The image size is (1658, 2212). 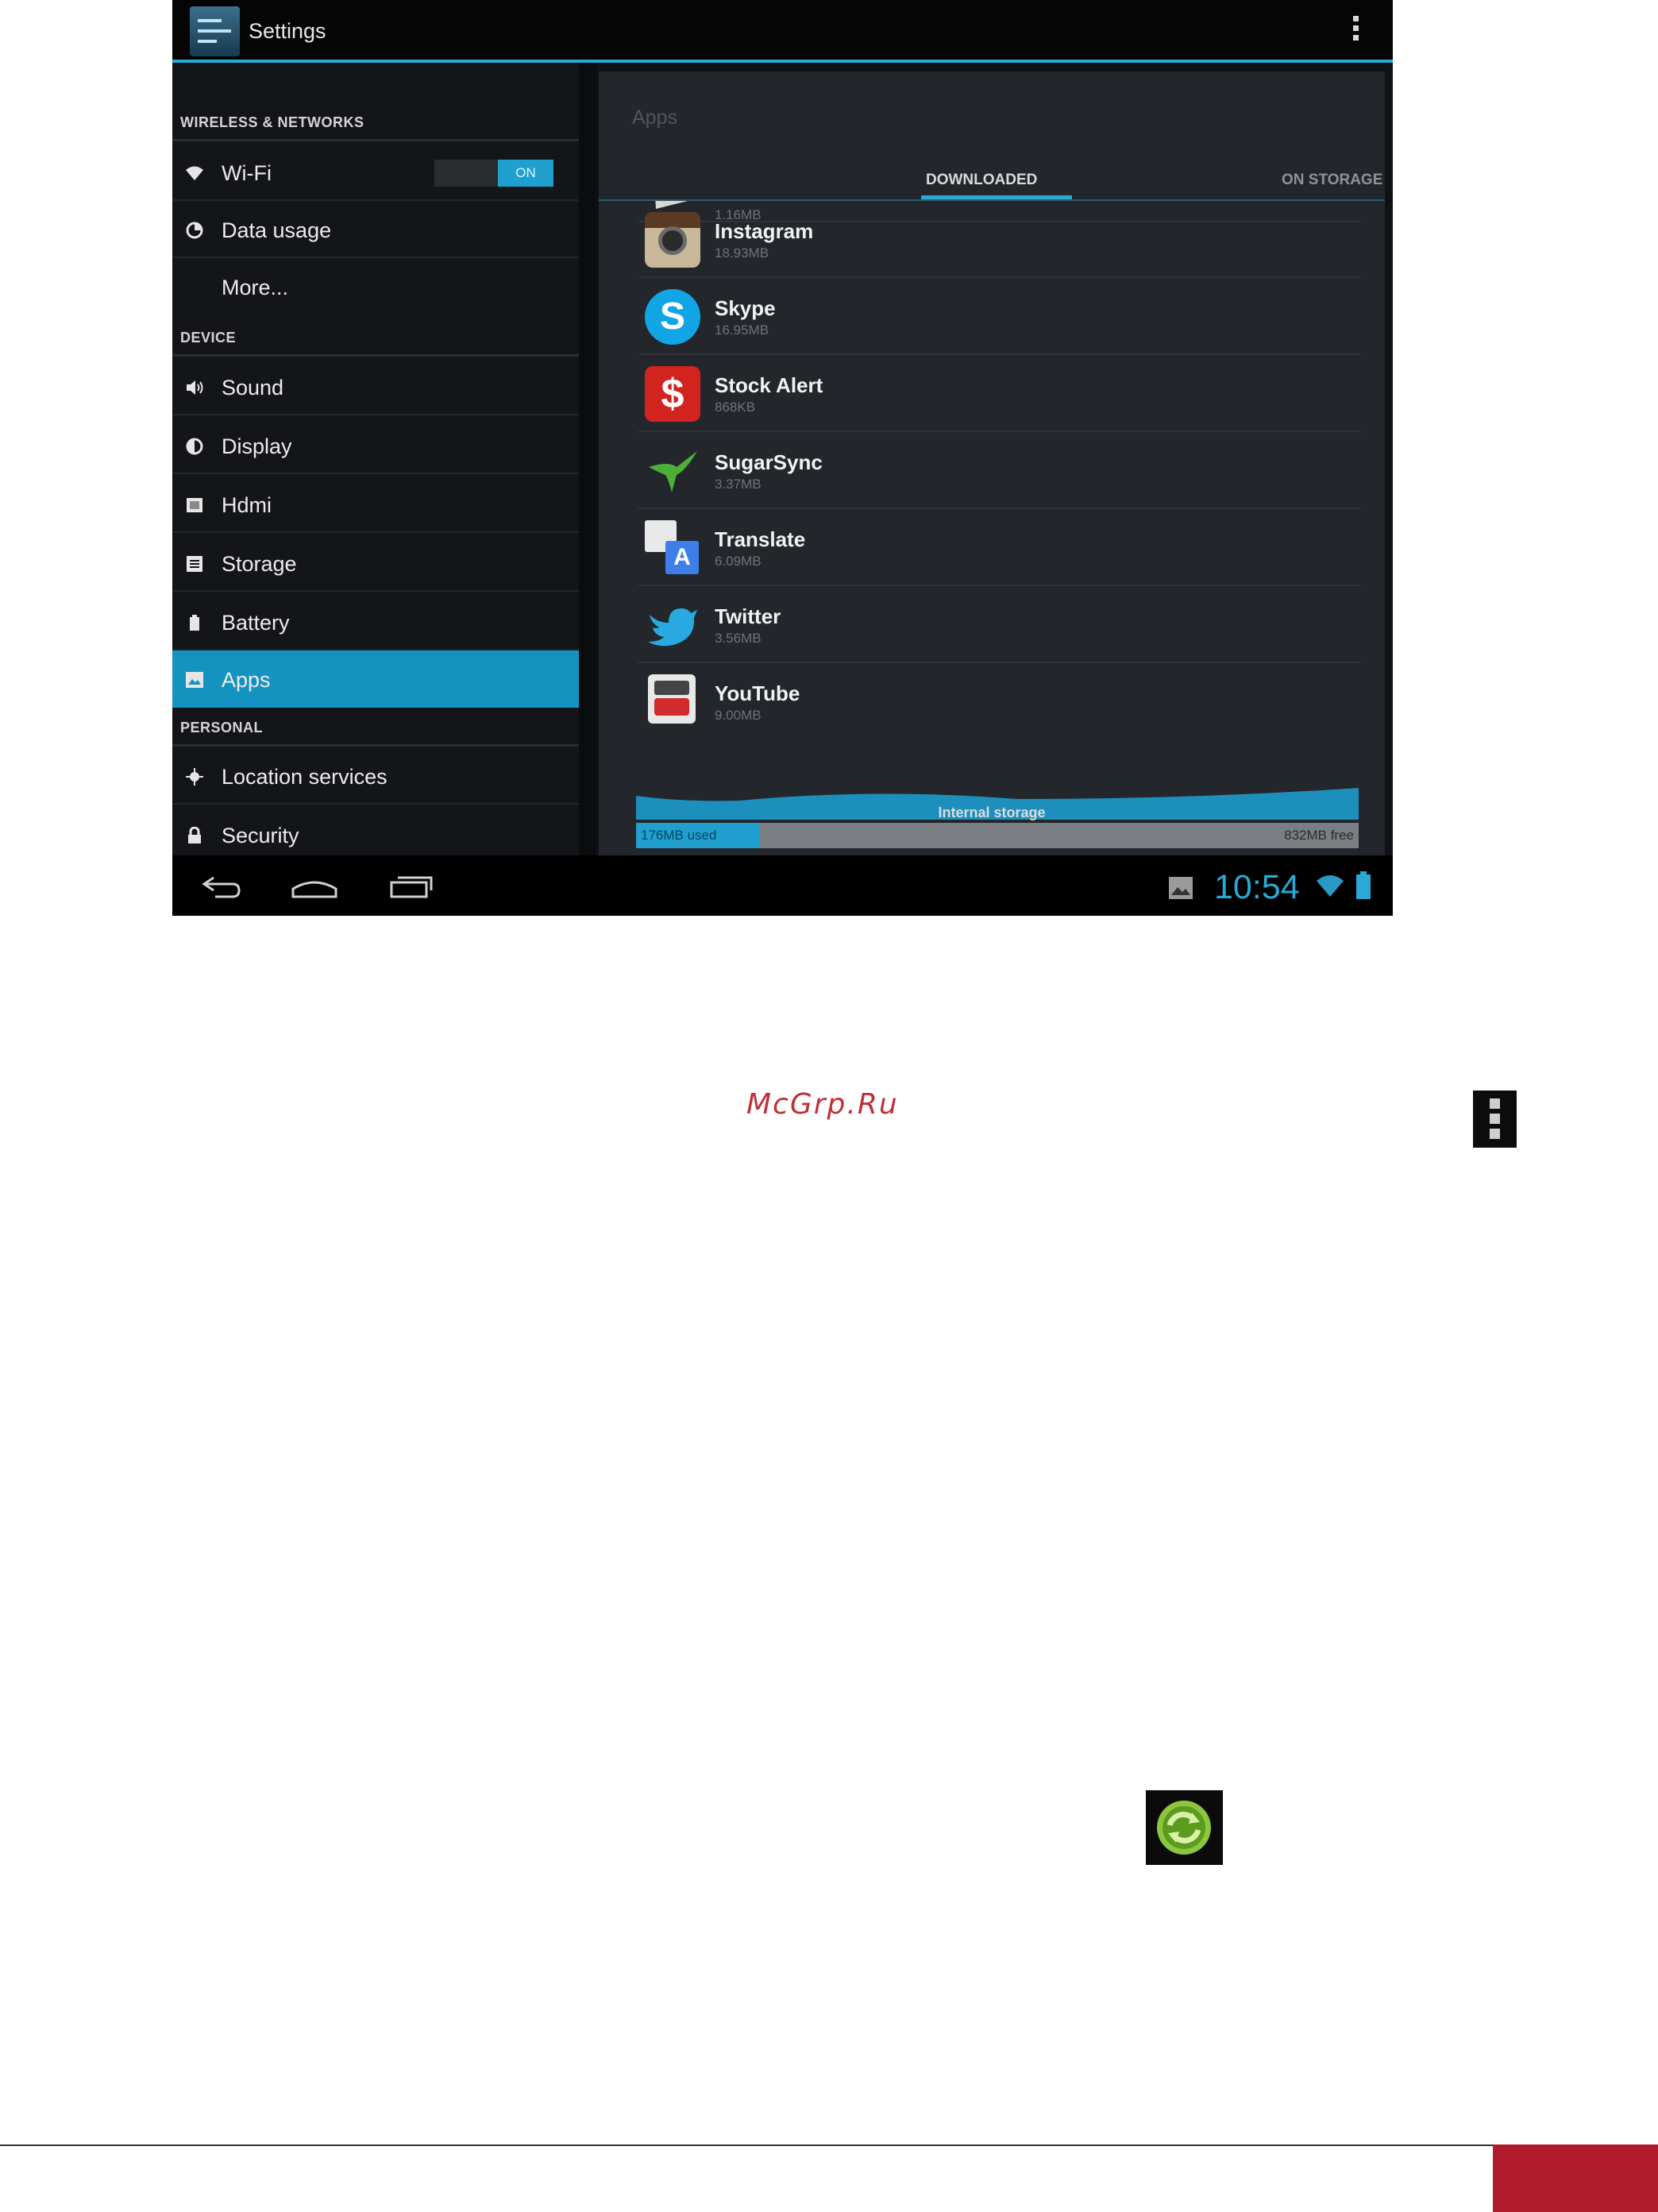 What do you see at coordinates (745, 308) in the screenshot?
I see `app-name: Skype` at bounding box center [745, 308].